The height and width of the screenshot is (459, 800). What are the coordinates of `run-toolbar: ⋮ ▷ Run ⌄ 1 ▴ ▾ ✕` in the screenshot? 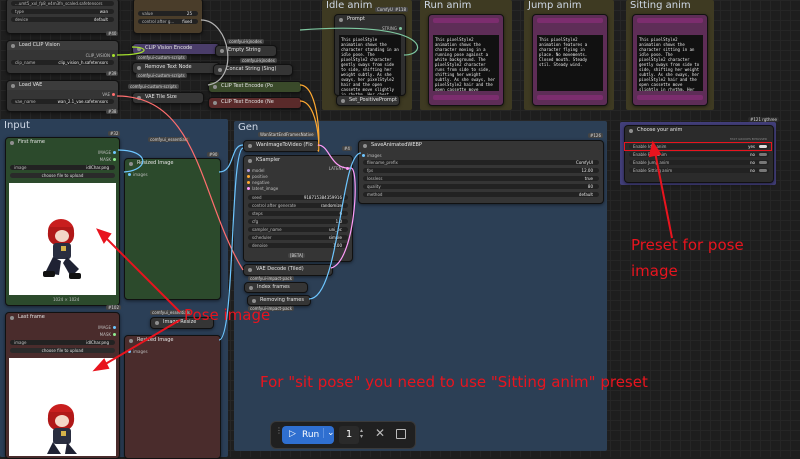 It's located at (343, 435).